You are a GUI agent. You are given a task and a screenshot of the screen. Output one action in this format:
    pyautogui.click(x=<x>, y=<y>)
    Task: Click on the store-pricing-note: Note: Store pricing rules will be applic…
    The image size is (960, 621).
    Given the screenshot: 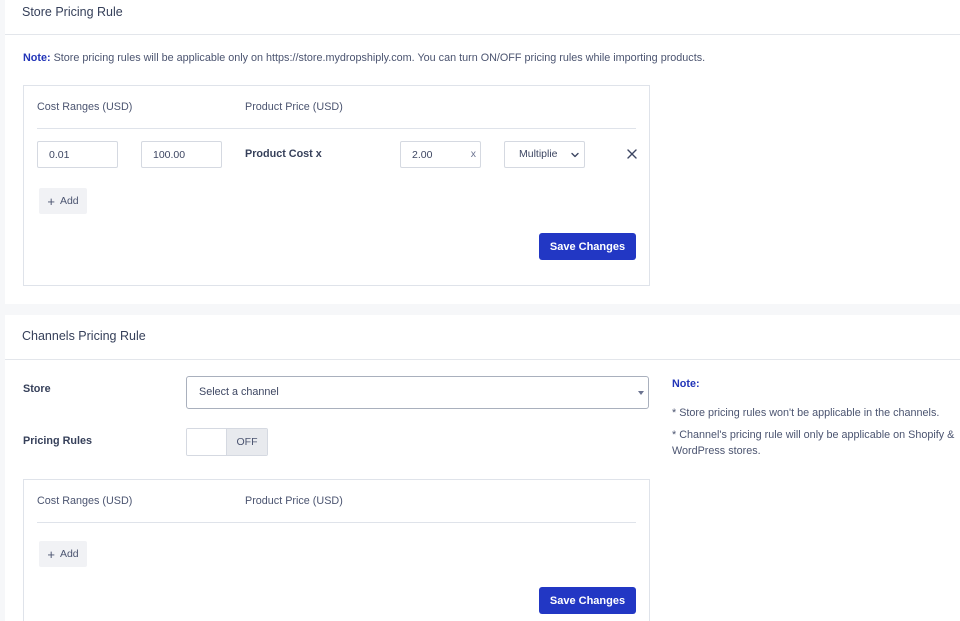 What is the action you would take?
    pyautogui.click(x=364, y=58)
    